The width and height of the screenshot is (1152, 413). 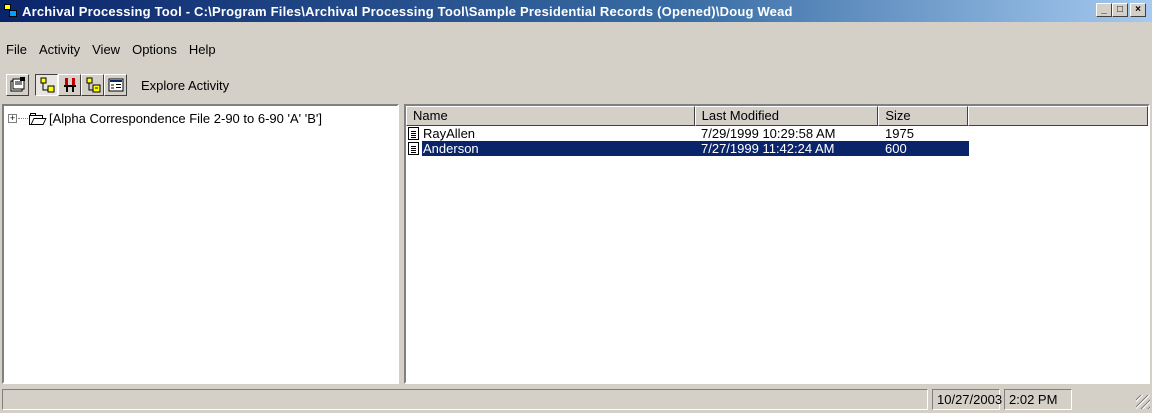 I want to click on tools-icon, so click(x=69, y=85).